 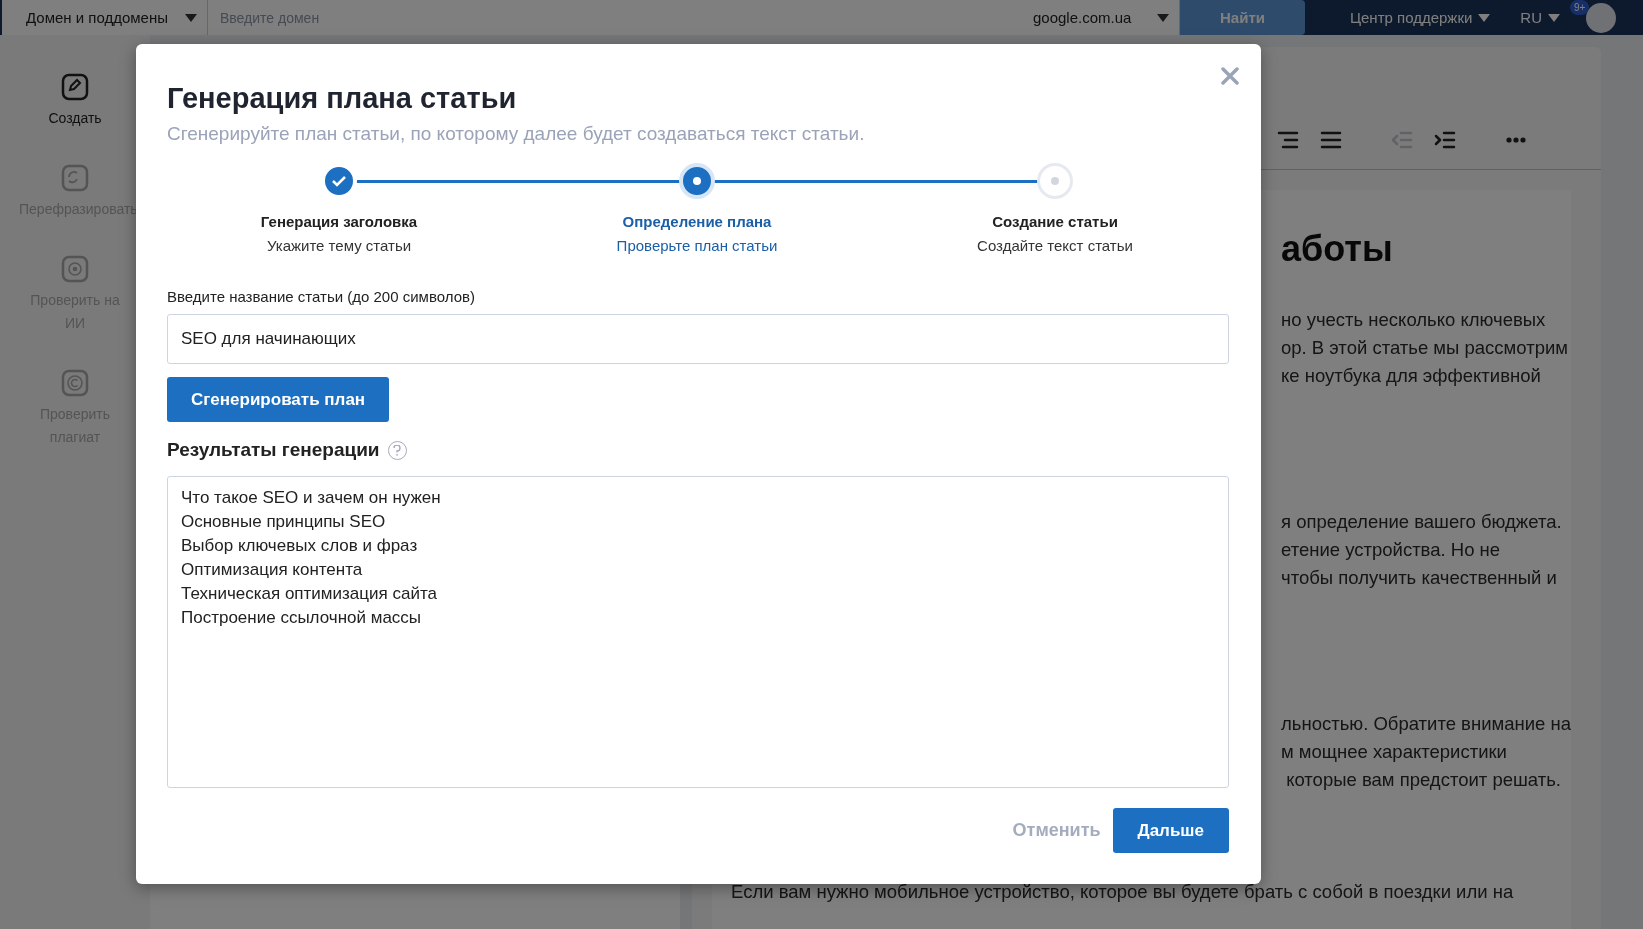 I want to click on paragraph-line: ор. В этой статье мы рассмотрим, so click(x=1425, y=348).